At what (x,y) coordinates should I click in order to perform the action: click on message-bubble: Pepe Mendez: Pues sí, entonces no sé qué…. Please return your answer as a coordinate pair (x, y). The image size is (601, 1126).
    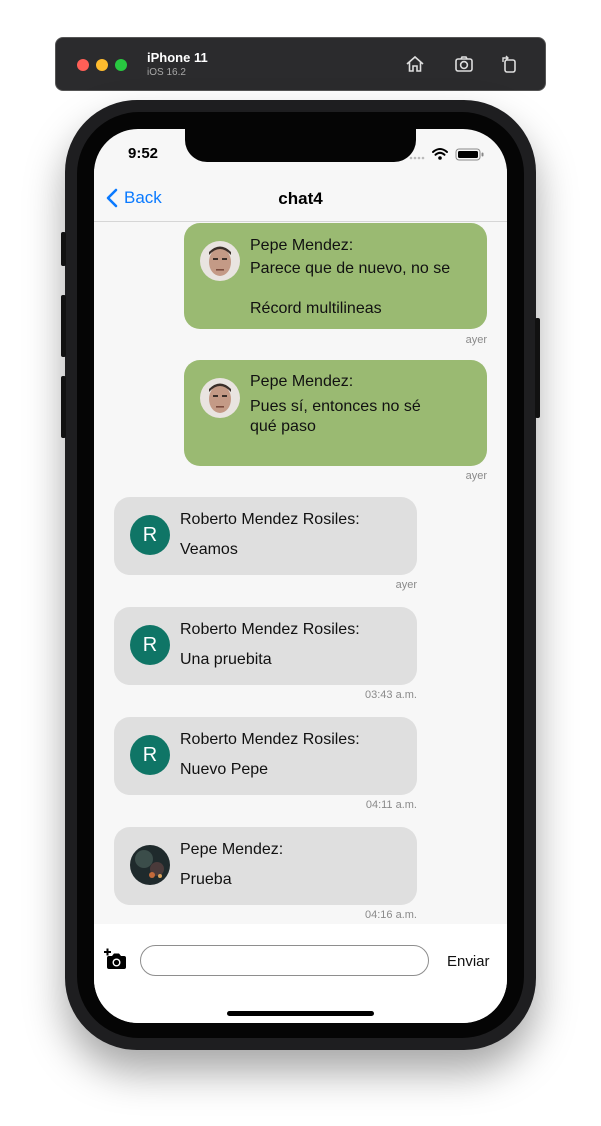
    Looking at the image, I should click on (335, 413).